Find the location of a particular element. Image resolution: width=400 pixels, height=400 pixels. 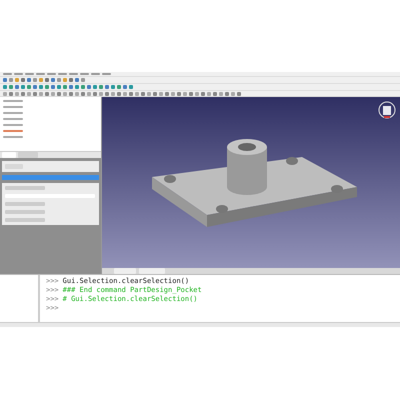

navigation-cube-icon is located at coordinates (387, 111).